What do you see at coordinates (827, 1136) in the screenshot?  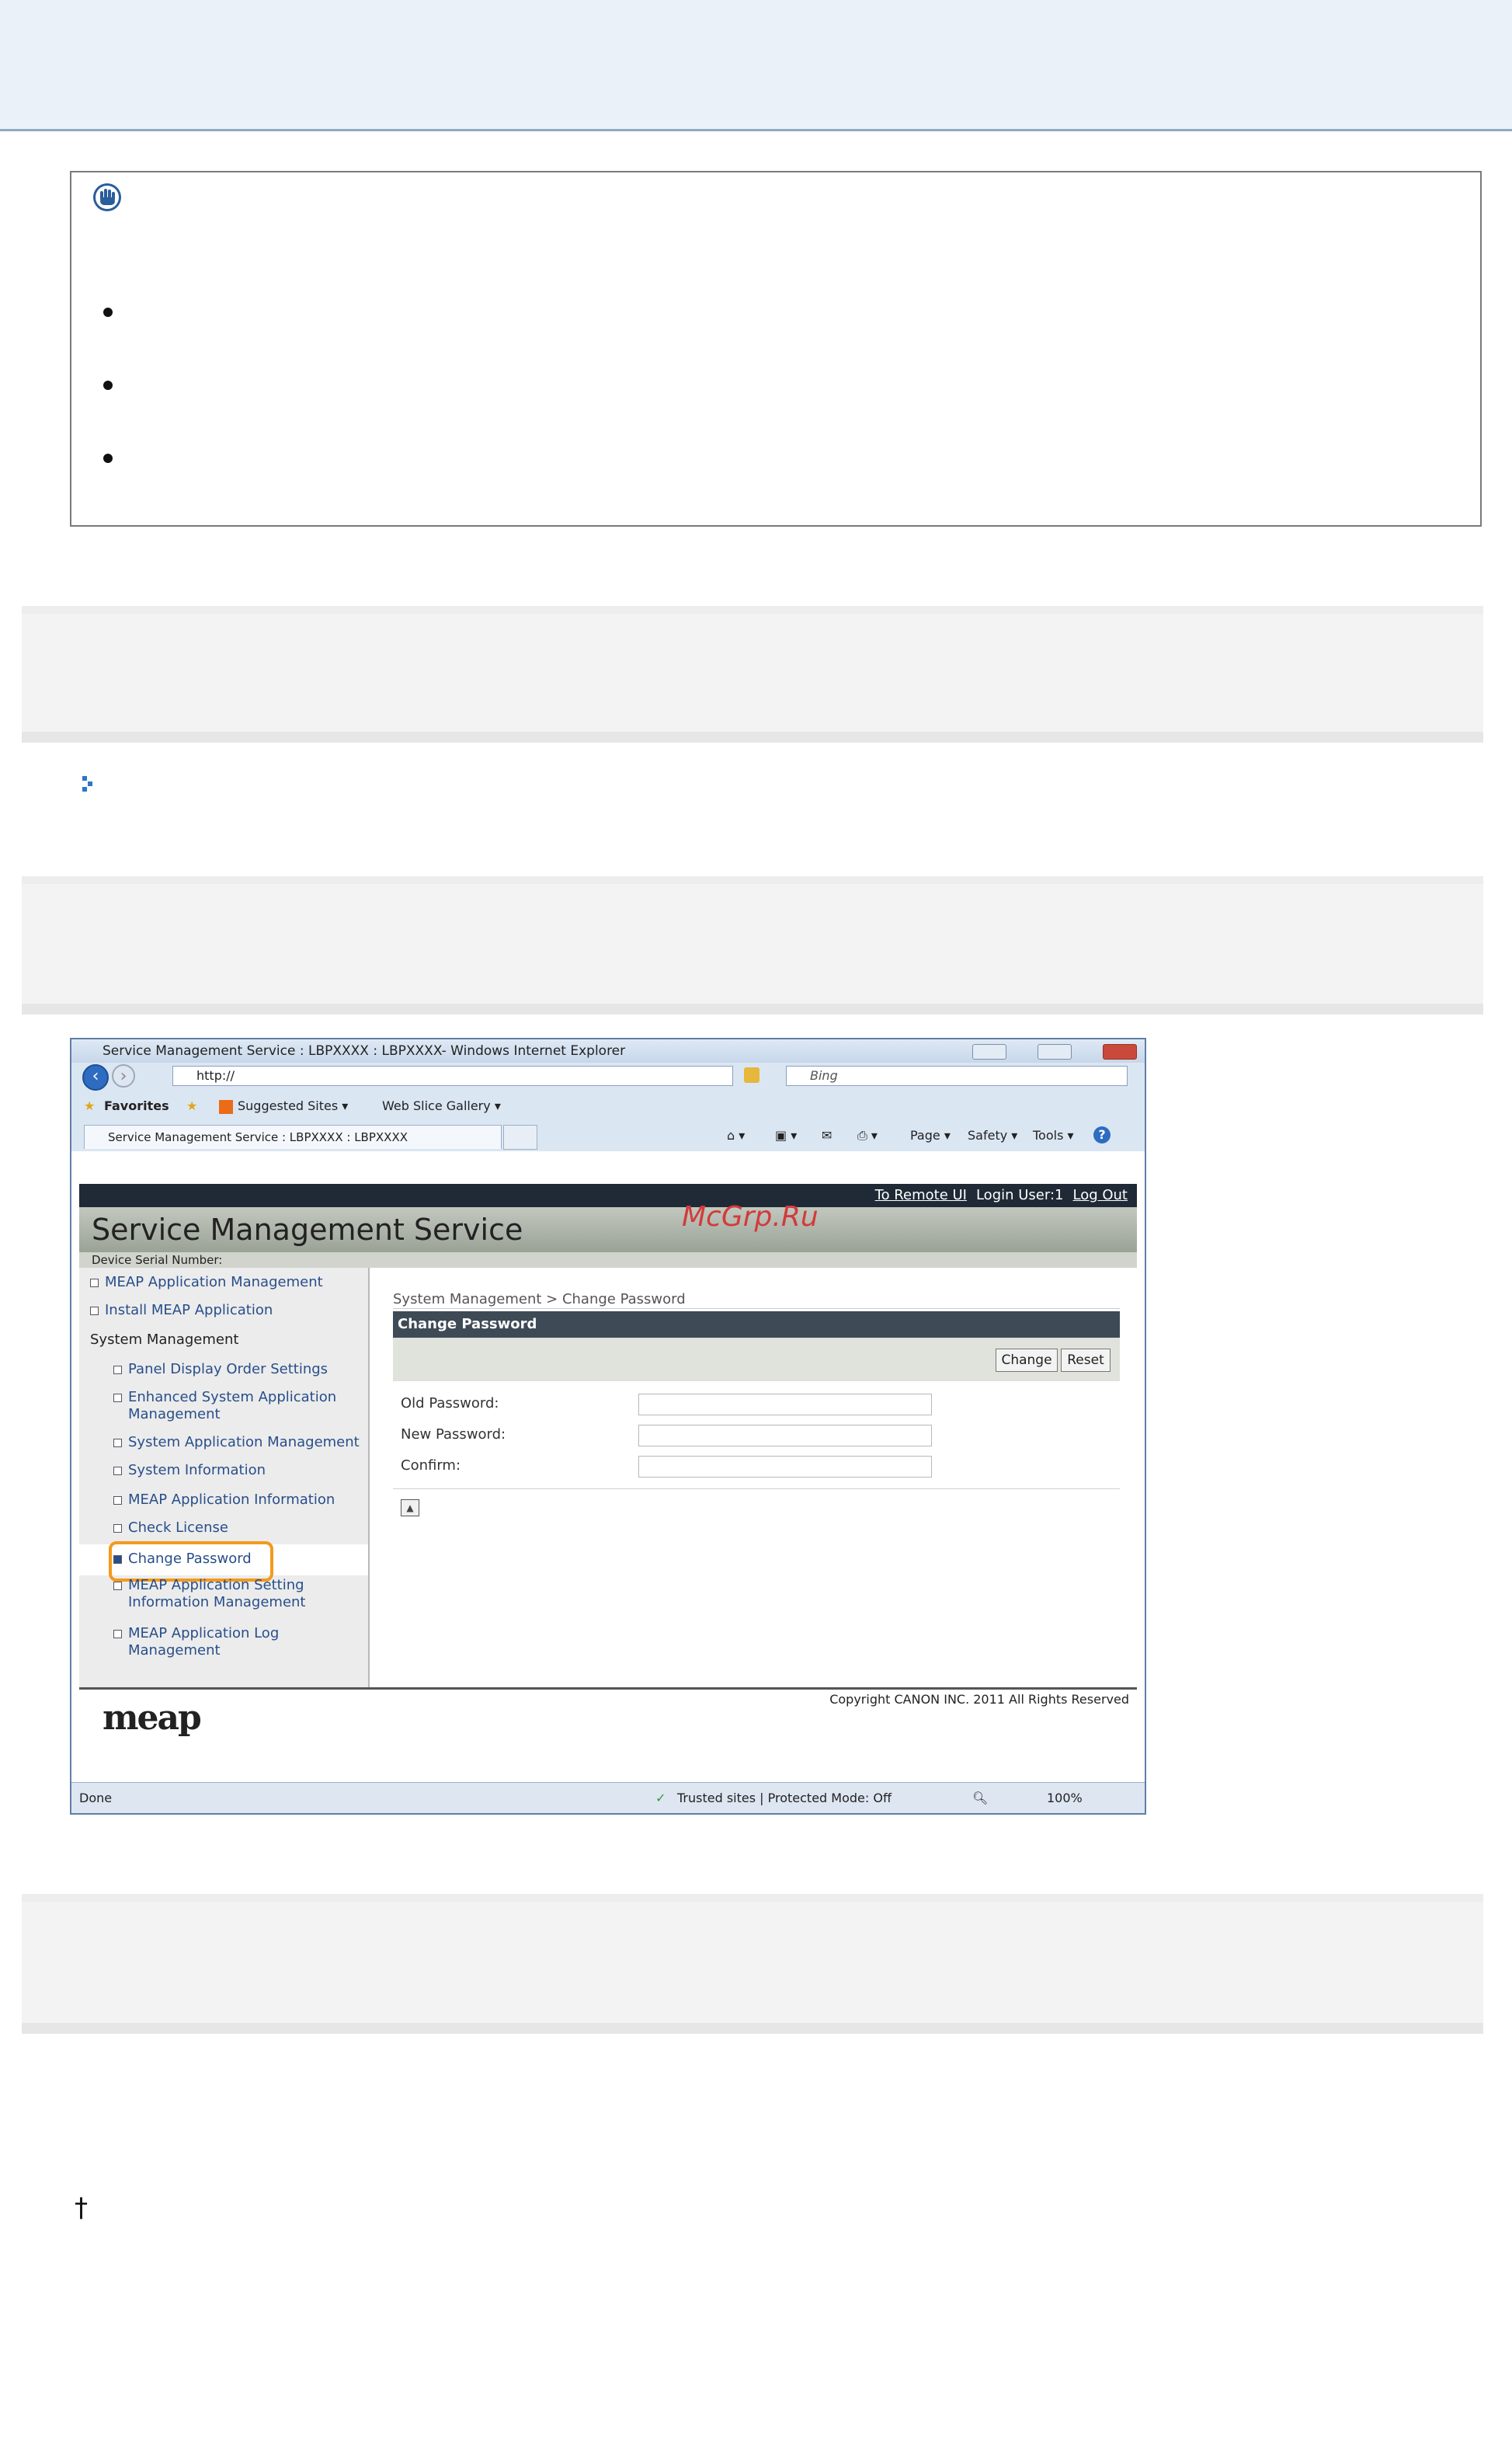 I see `mail-icon: ✉` at bounding box center [827, 1136].